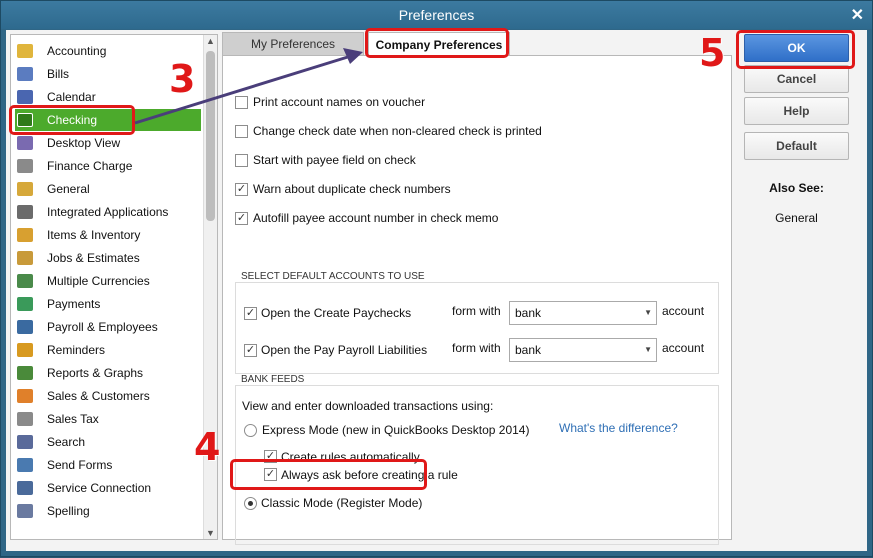  What do you see at coordinates (71, 97) in the screenshot?
I see `sidebar-item-label: Calendar` at bounding box center [71, 97].